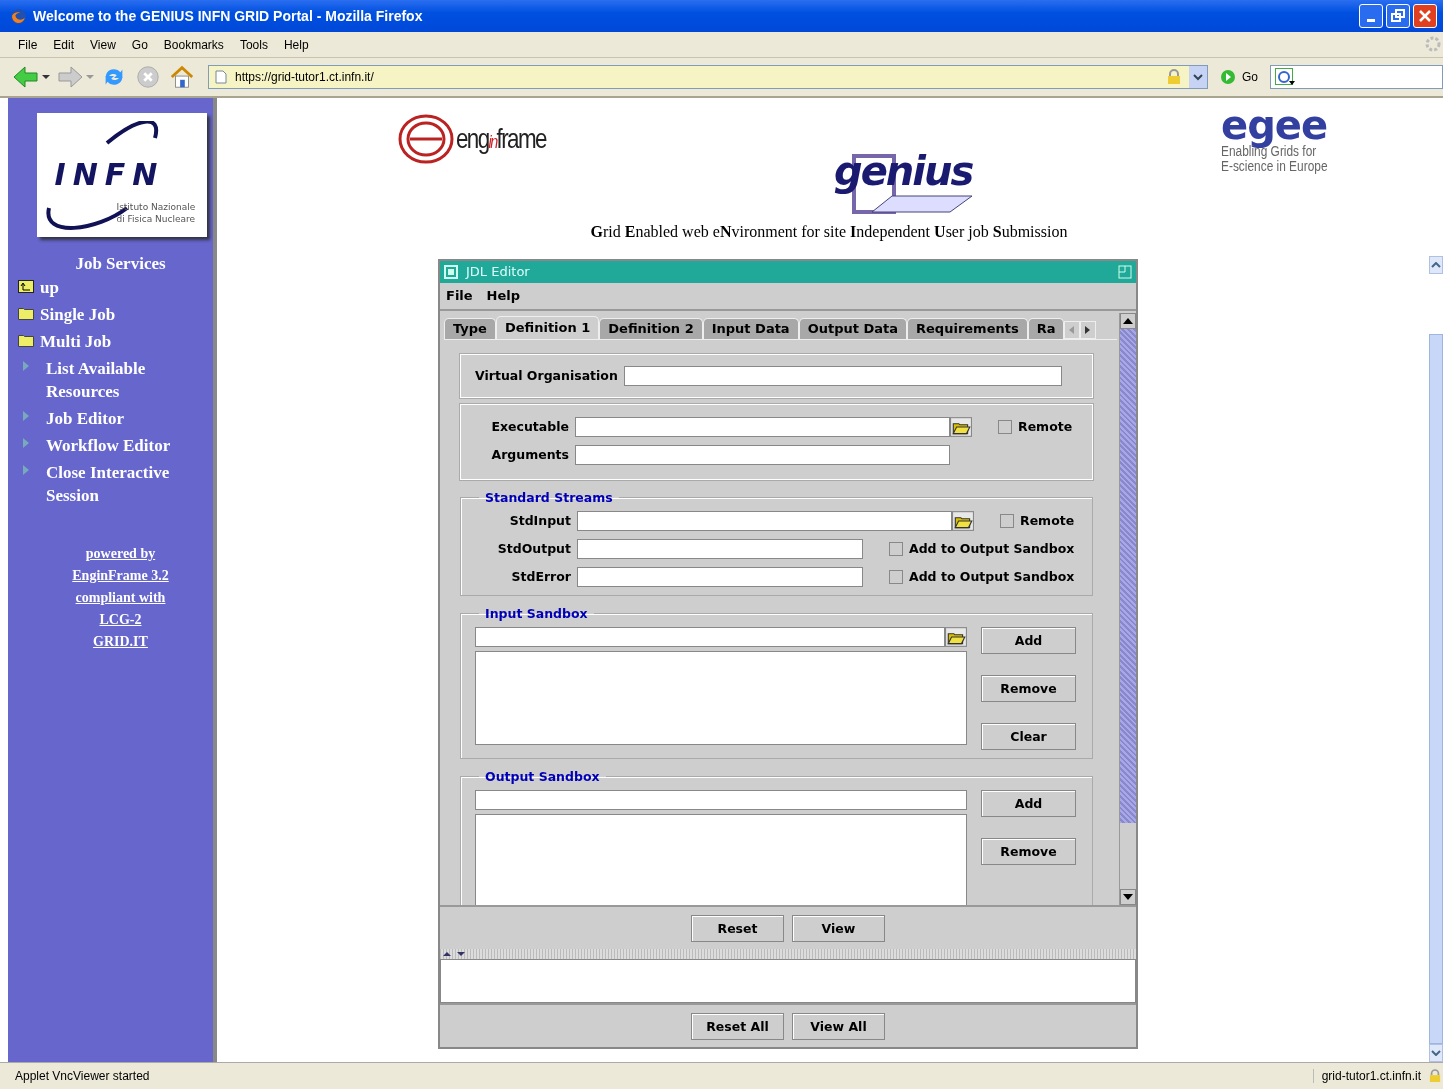  What do you see at coordinates (1028, 736) in the screenshot?
I see `sandbox-button: Clear` at bounding box center [1028, 736].